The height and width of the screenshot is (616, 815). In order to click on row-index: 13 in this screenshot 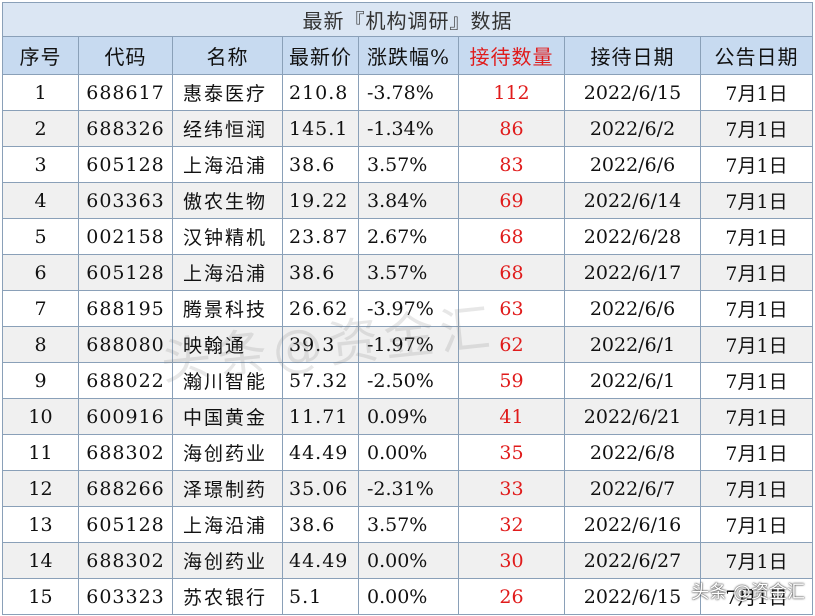, I will do `click(41, 525)`.